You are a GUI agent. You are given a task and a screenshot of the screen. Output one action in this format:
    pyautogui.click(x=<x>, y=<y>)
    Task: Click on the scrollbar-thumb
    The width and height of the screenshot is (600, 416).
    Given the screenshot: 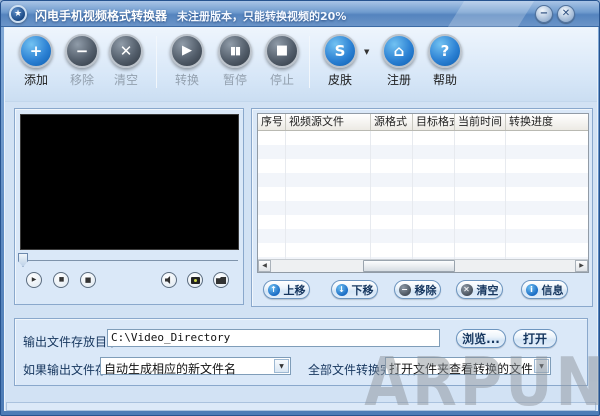 What is the action you would take?
    pyautogui.click(x=409, y=266)
    